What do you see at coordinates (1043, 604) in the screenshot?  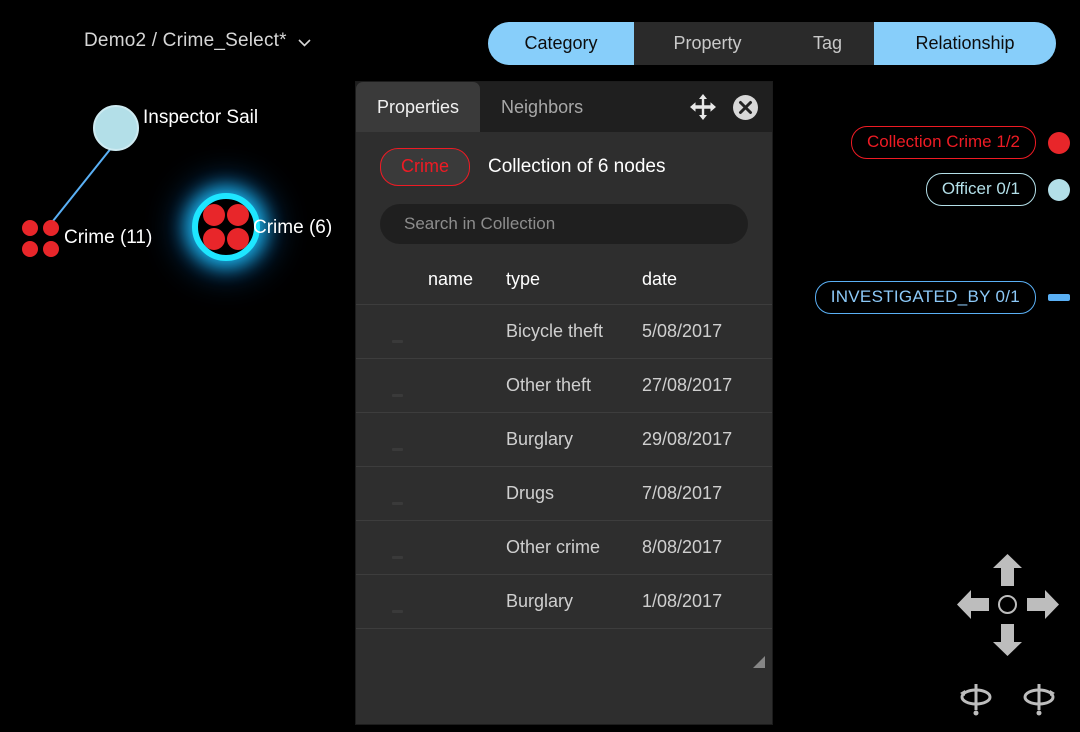 I see `arrow-right-icon` at bounding box center [1043, 604].